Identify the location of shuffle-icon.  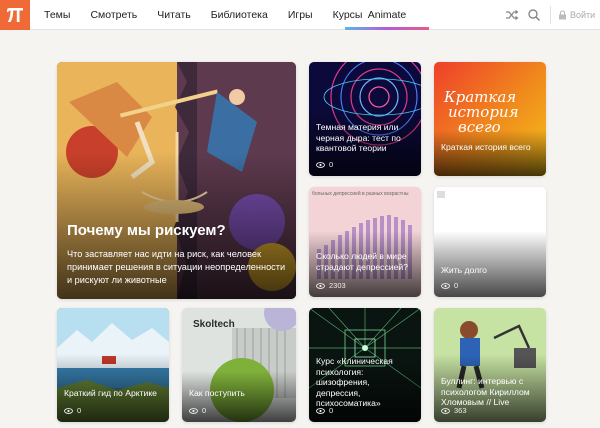
(512, 15).